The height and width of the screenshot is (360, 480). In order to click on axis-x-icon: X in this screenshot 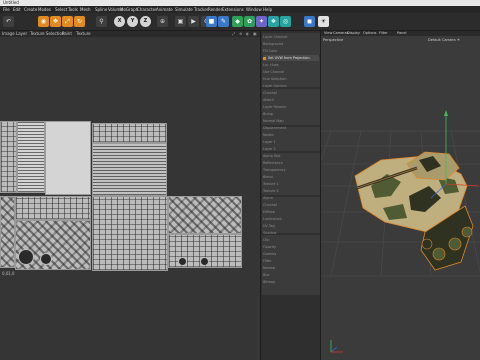, I will do `click(119, 21)`.